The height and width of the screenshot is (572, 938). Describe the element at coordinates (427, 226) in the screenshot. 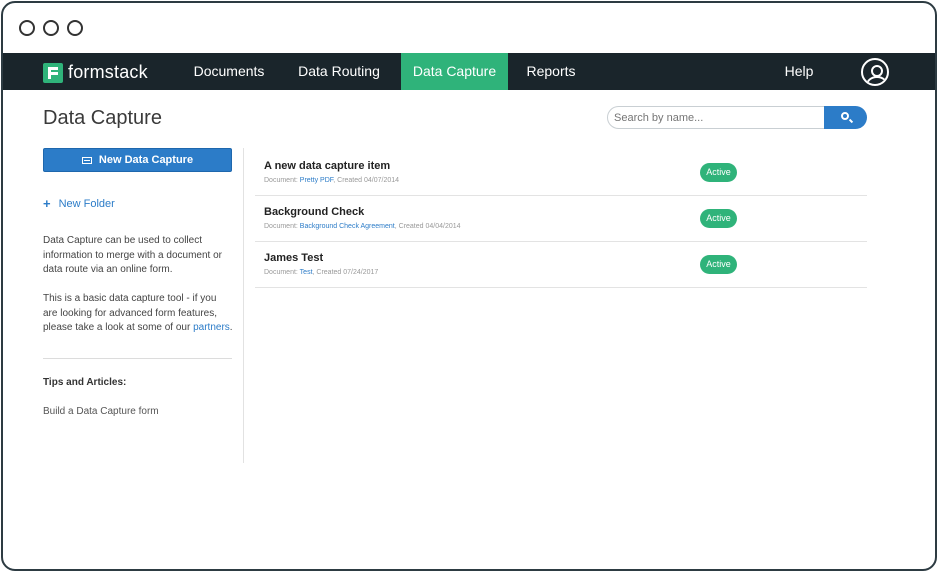

I see `item-created: , Created 04/04/2014` at that location.